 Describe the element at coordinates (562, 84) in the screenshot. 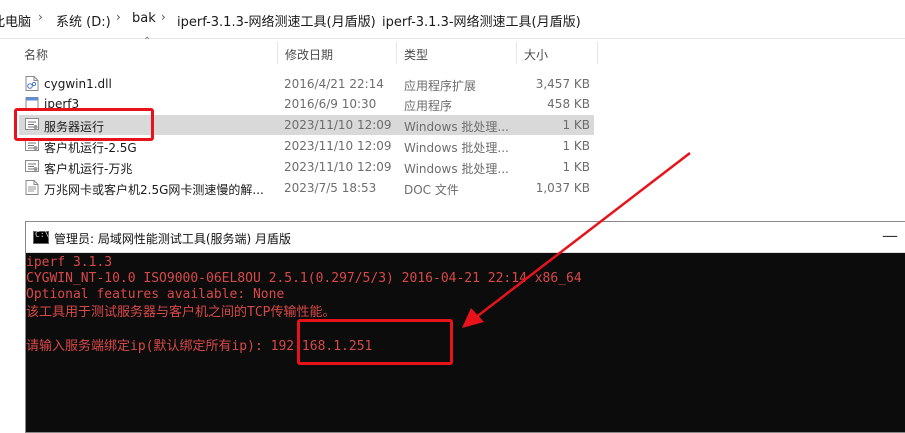

I see `file-size: 3,457 KB` at that location.